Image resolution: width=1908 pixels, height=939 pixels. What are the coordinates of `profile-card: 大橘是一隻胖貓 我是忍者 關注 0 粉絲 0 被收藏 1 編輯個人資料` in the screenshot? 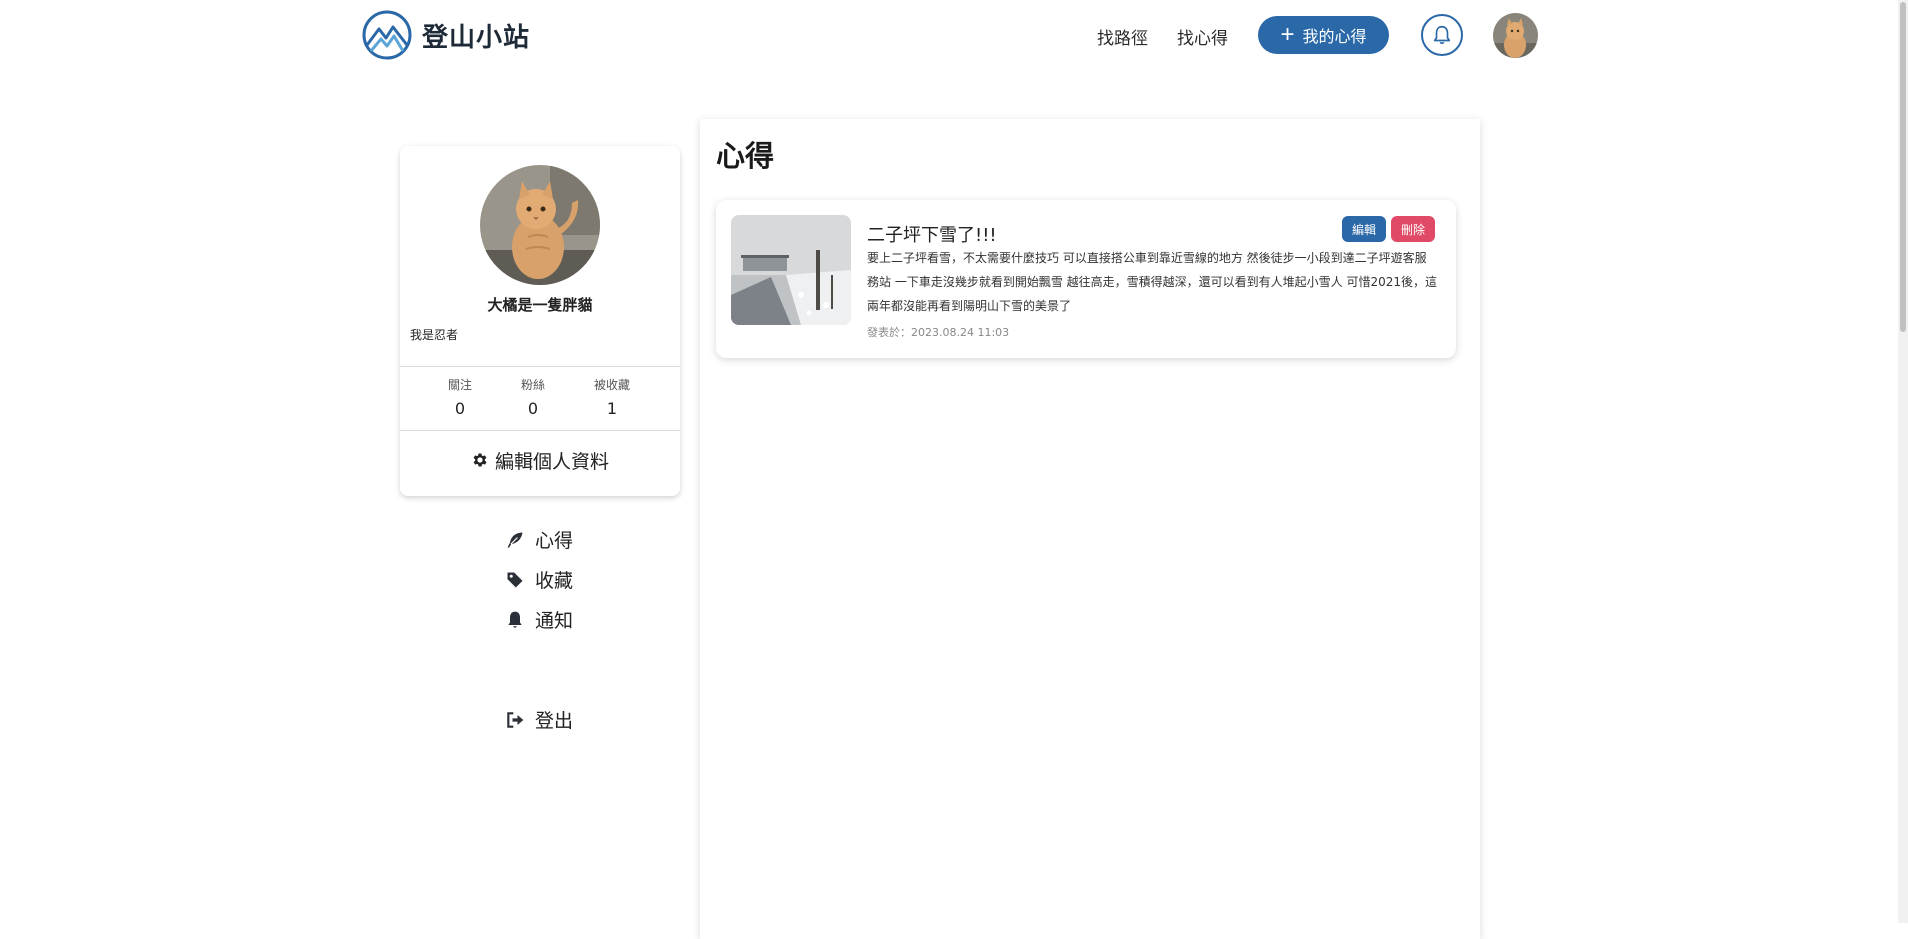 It's located at (540, 321).